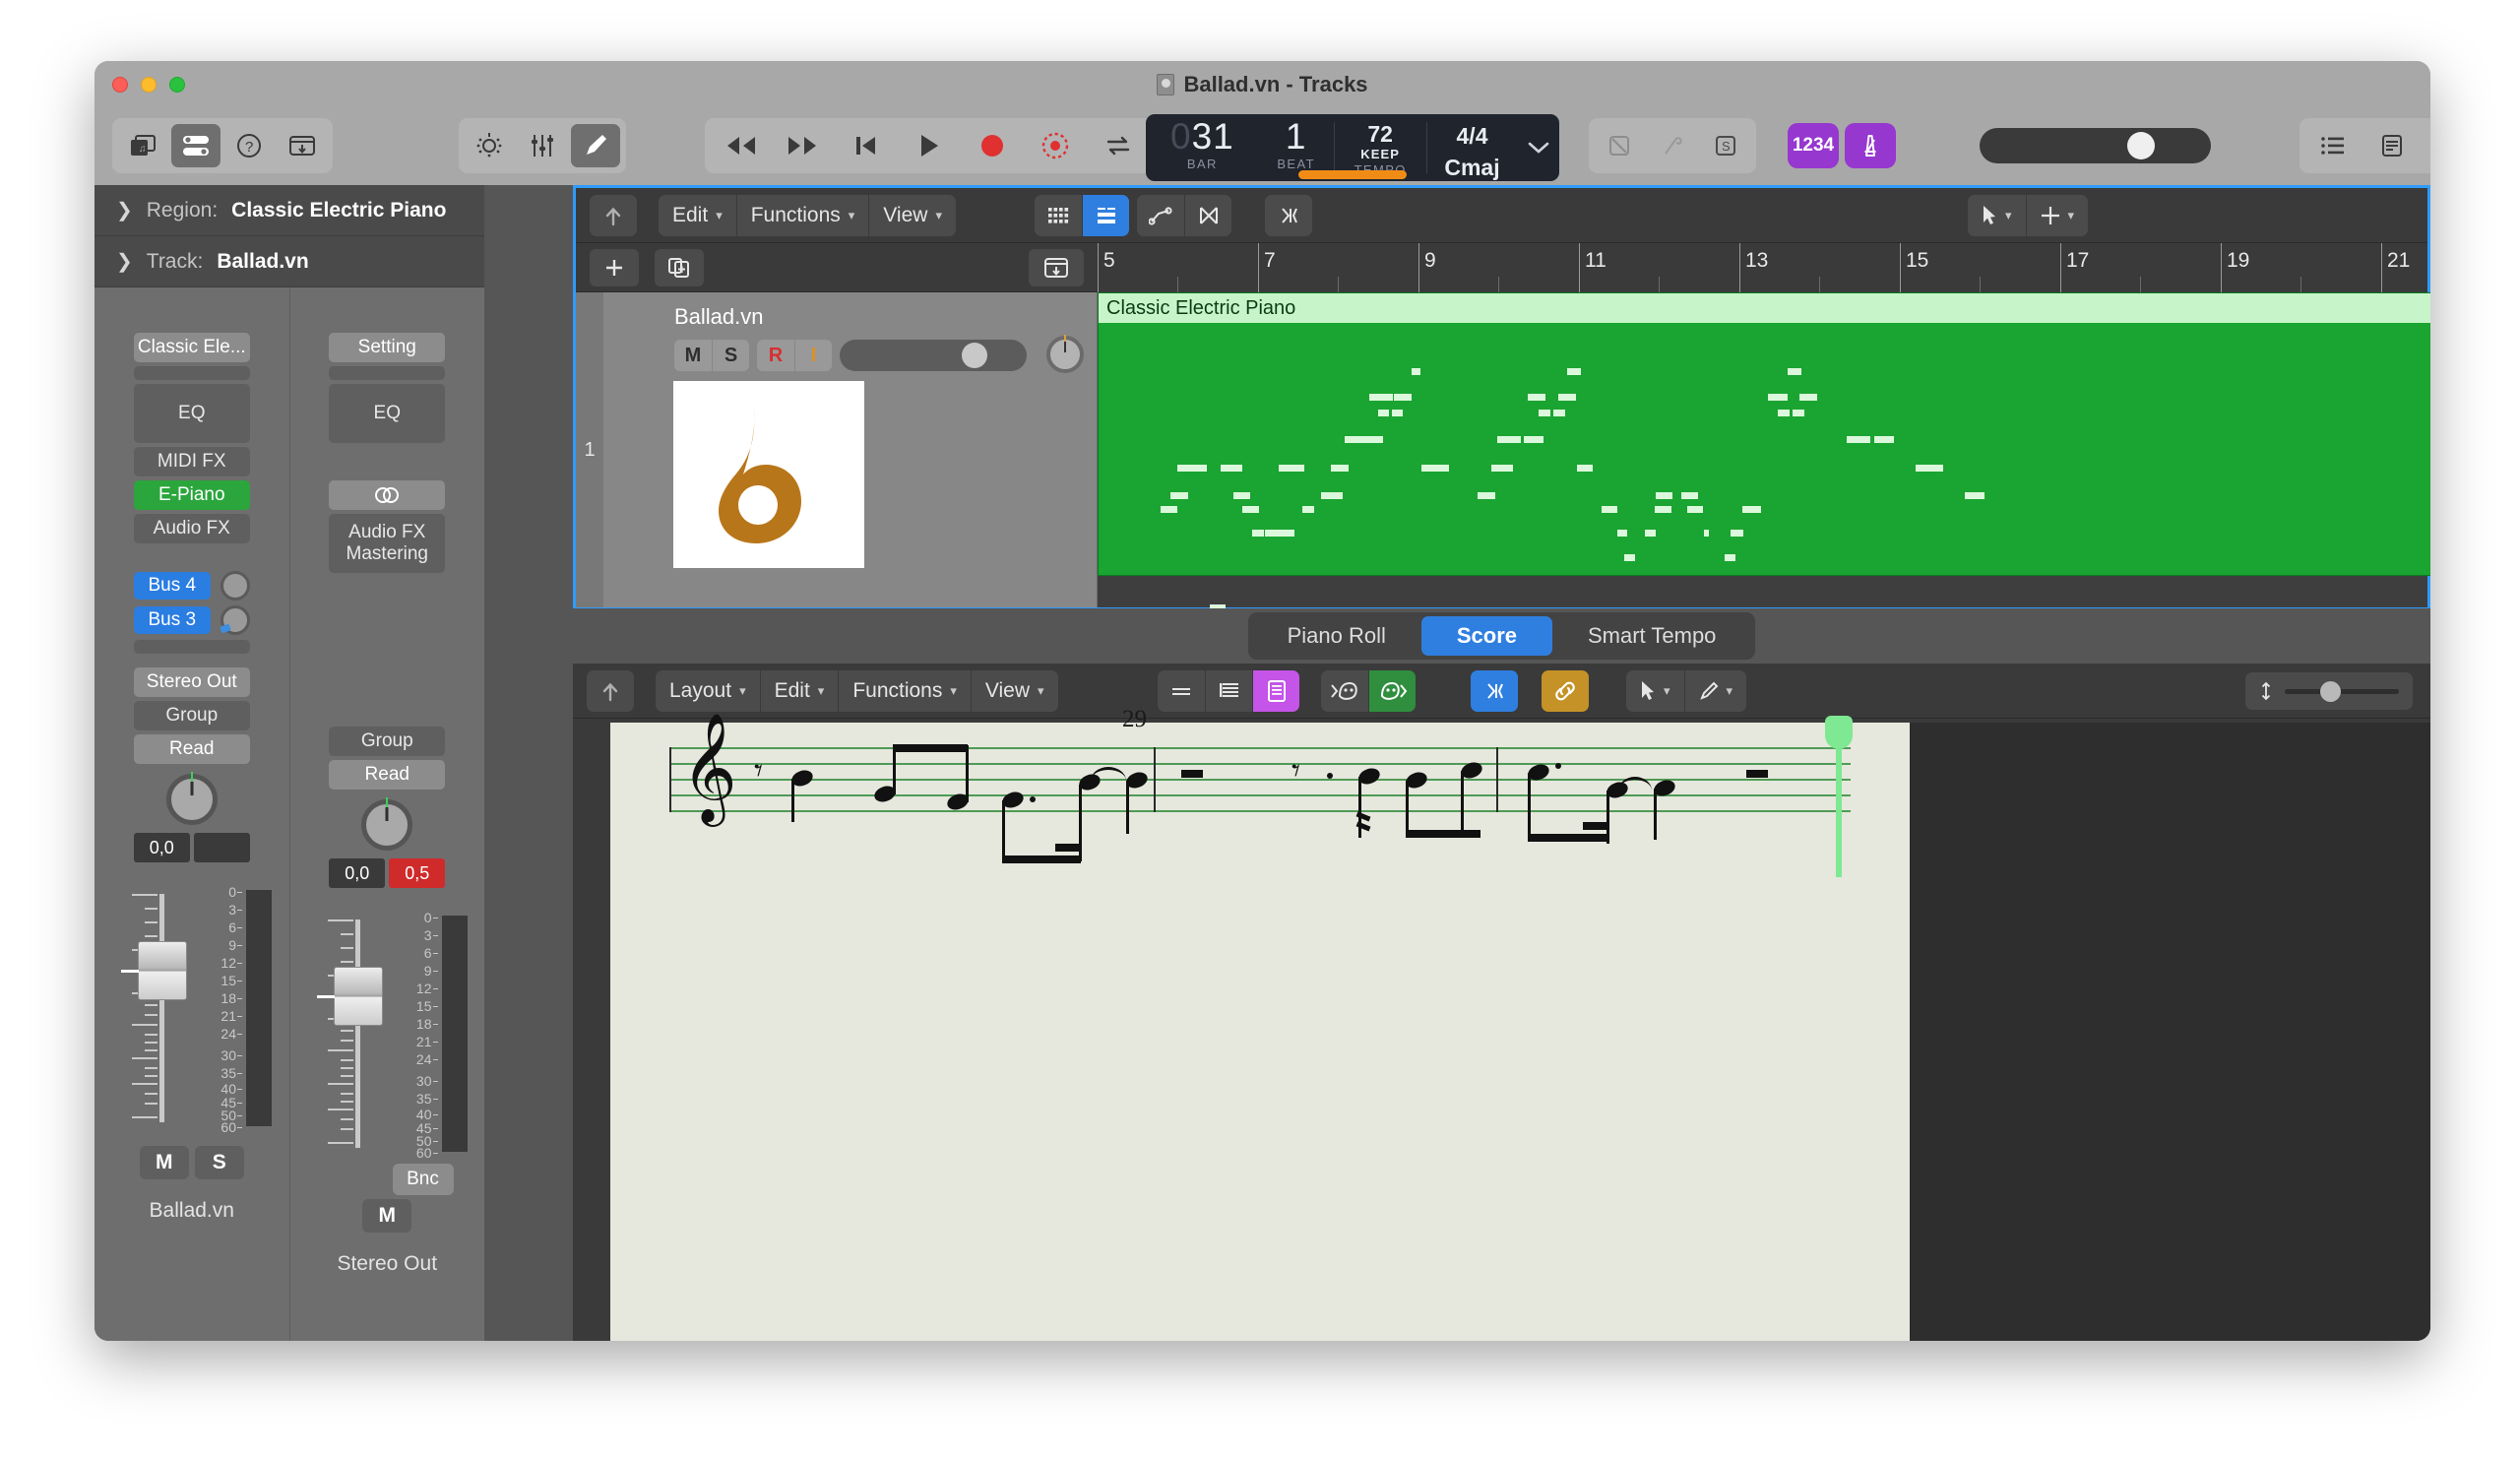 The image size is (2520, 1457). What do you see at coordinates (172, 586) in the screenshot?
I see `send-bus-4: Bus 4` at bounding box center [172, 586].